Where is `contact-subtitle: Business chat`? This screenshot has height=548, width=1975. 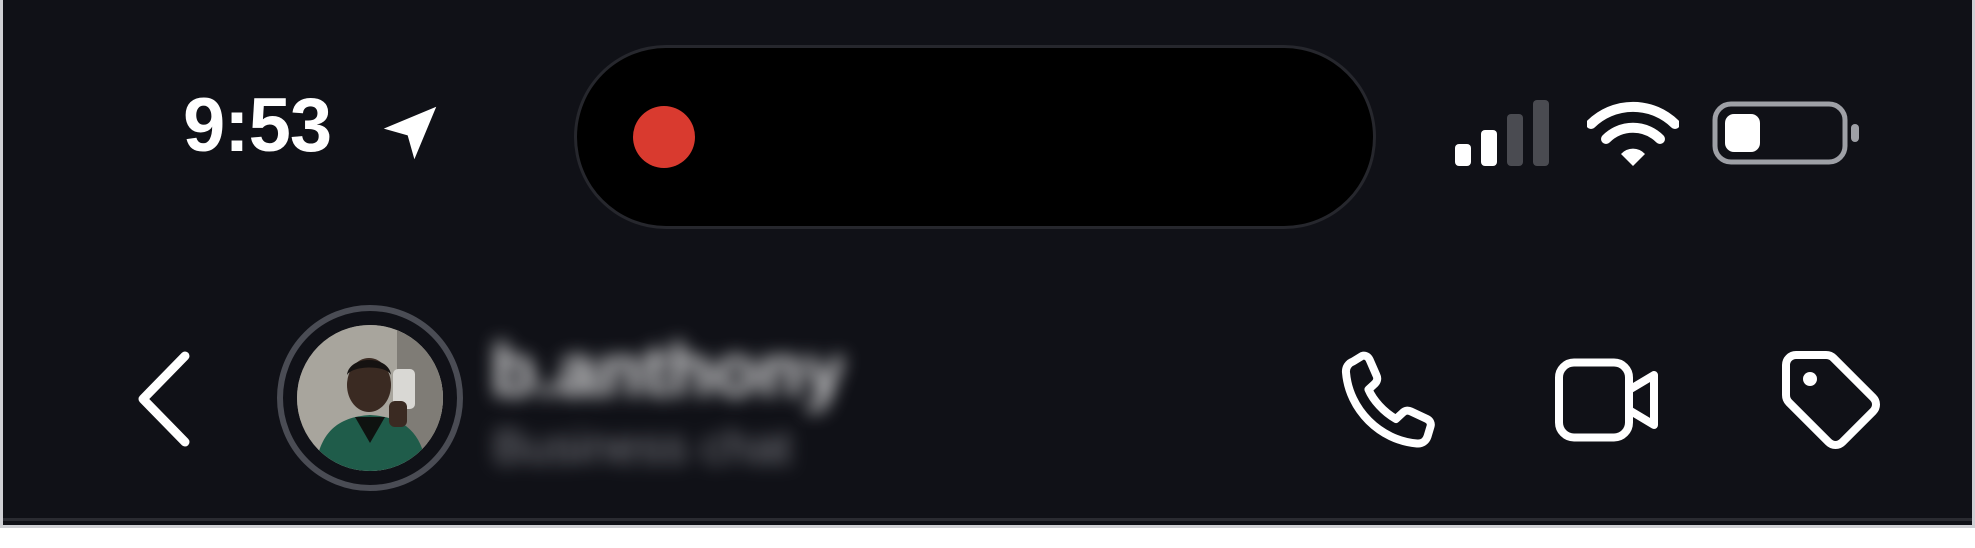 contact-subtitle: Business chat is located at coordinates (642, 447).